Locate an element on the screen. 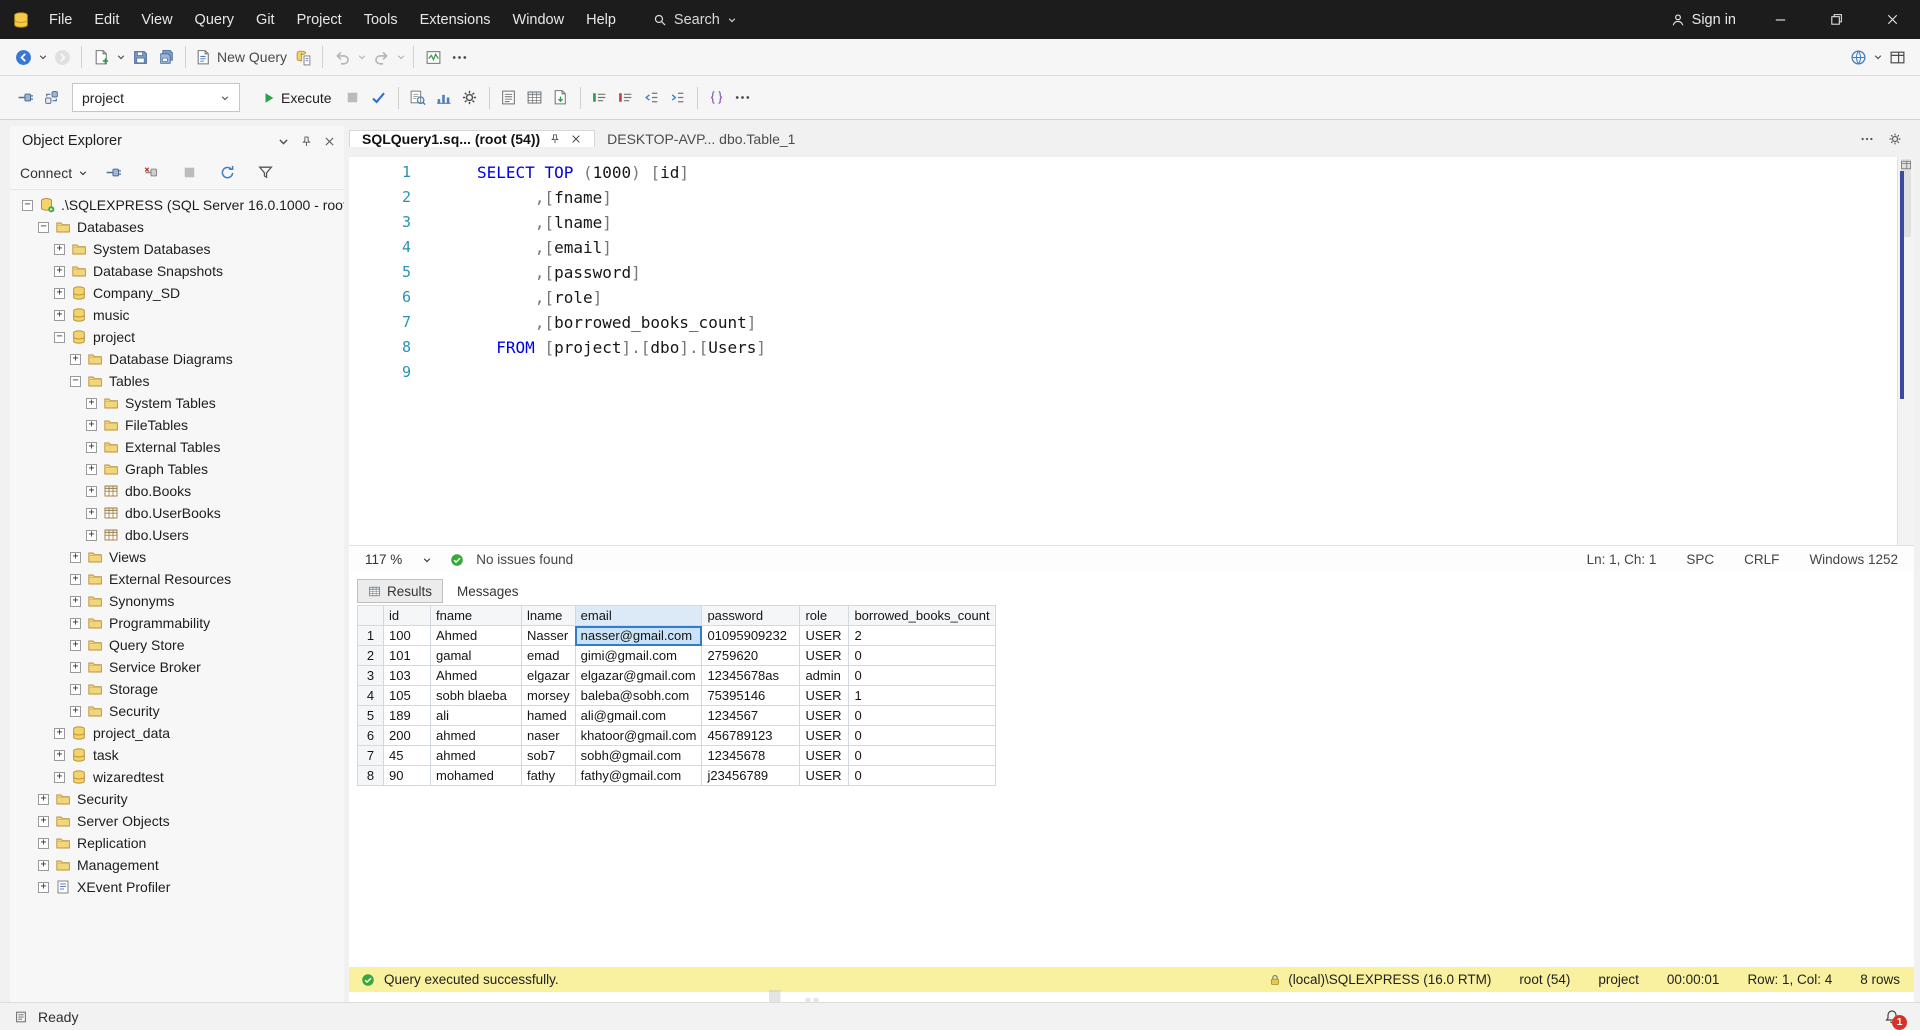  redo-dropdown is located at coordinates (400, 57).